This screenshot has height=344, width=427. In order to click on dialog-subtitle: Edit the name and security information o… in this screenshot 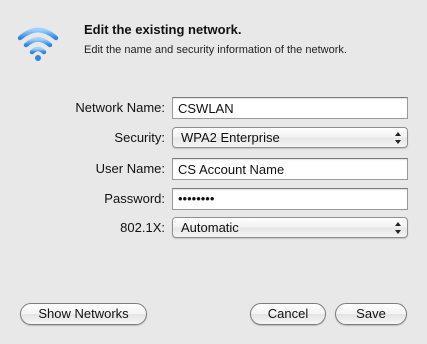, I will do `click(215, 50)`.